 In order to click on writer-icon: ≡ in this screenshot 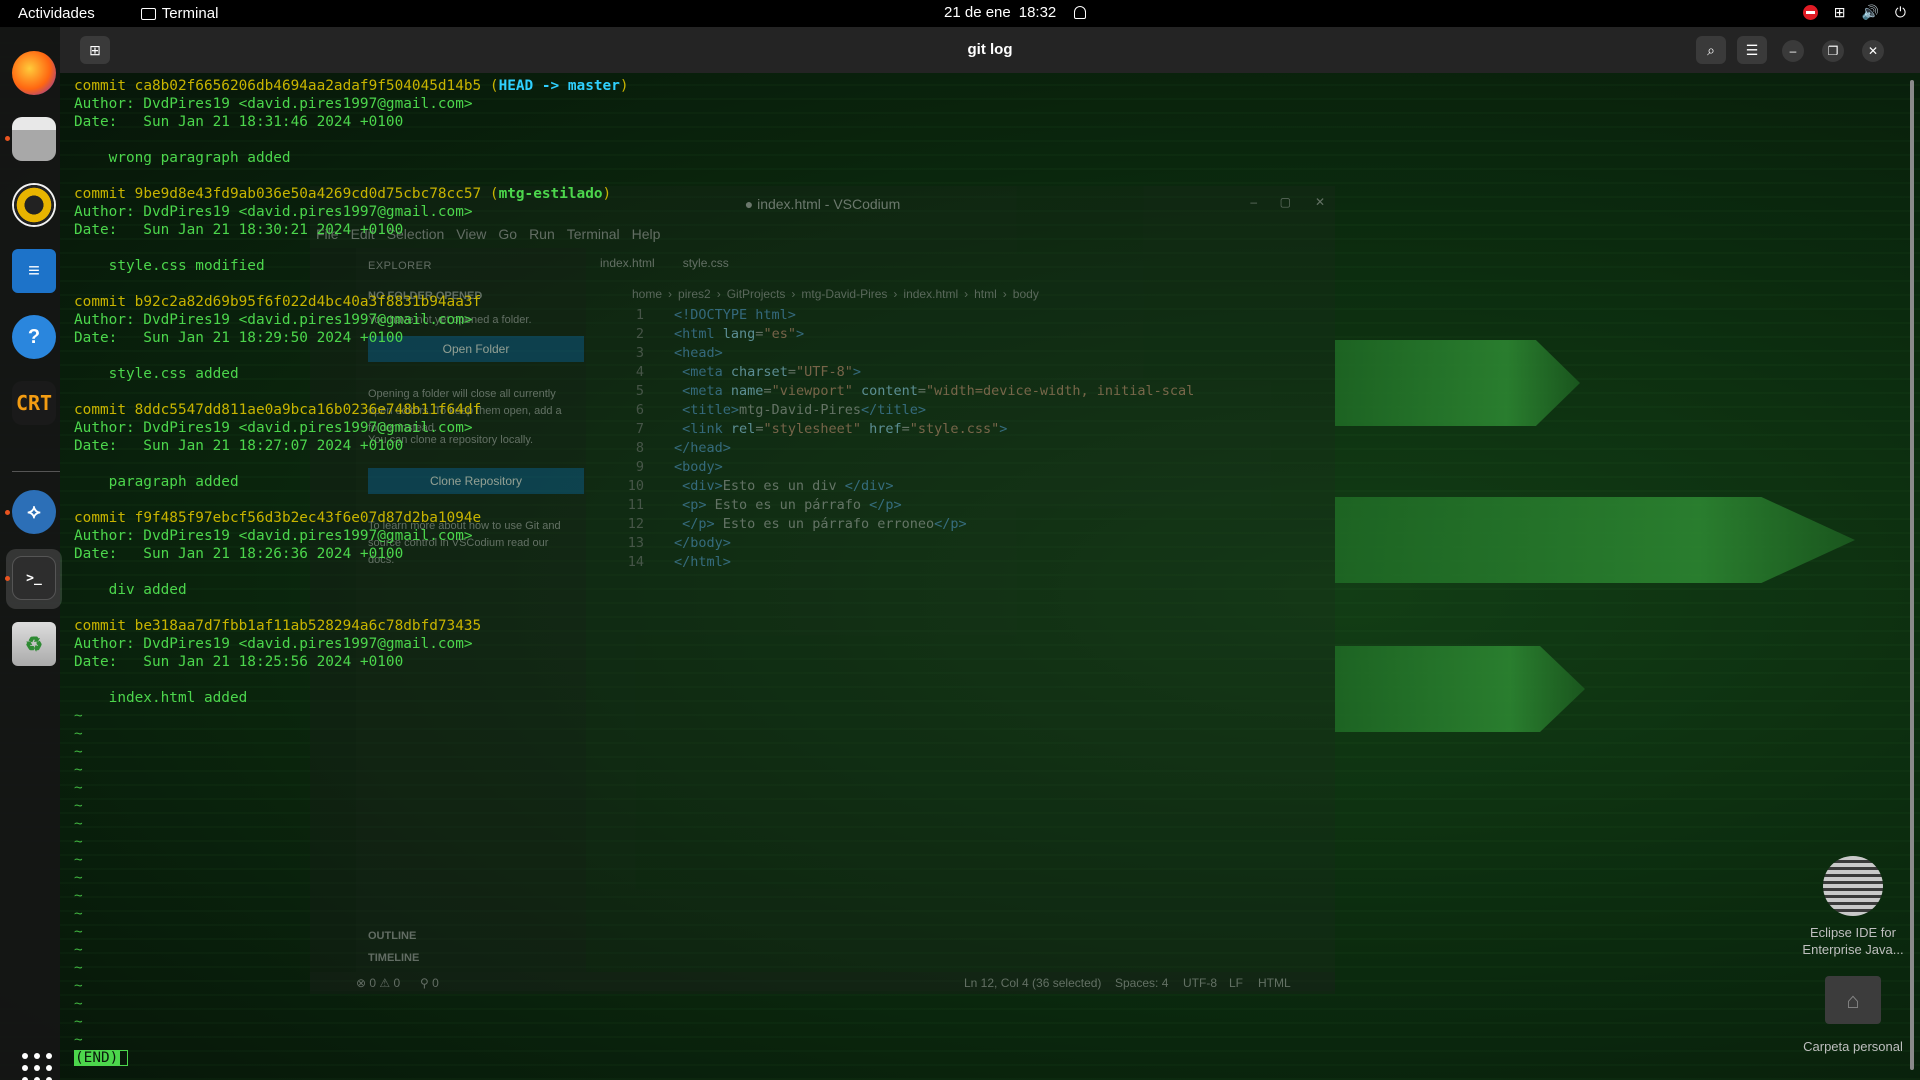, I will do `click(34, 271)`.